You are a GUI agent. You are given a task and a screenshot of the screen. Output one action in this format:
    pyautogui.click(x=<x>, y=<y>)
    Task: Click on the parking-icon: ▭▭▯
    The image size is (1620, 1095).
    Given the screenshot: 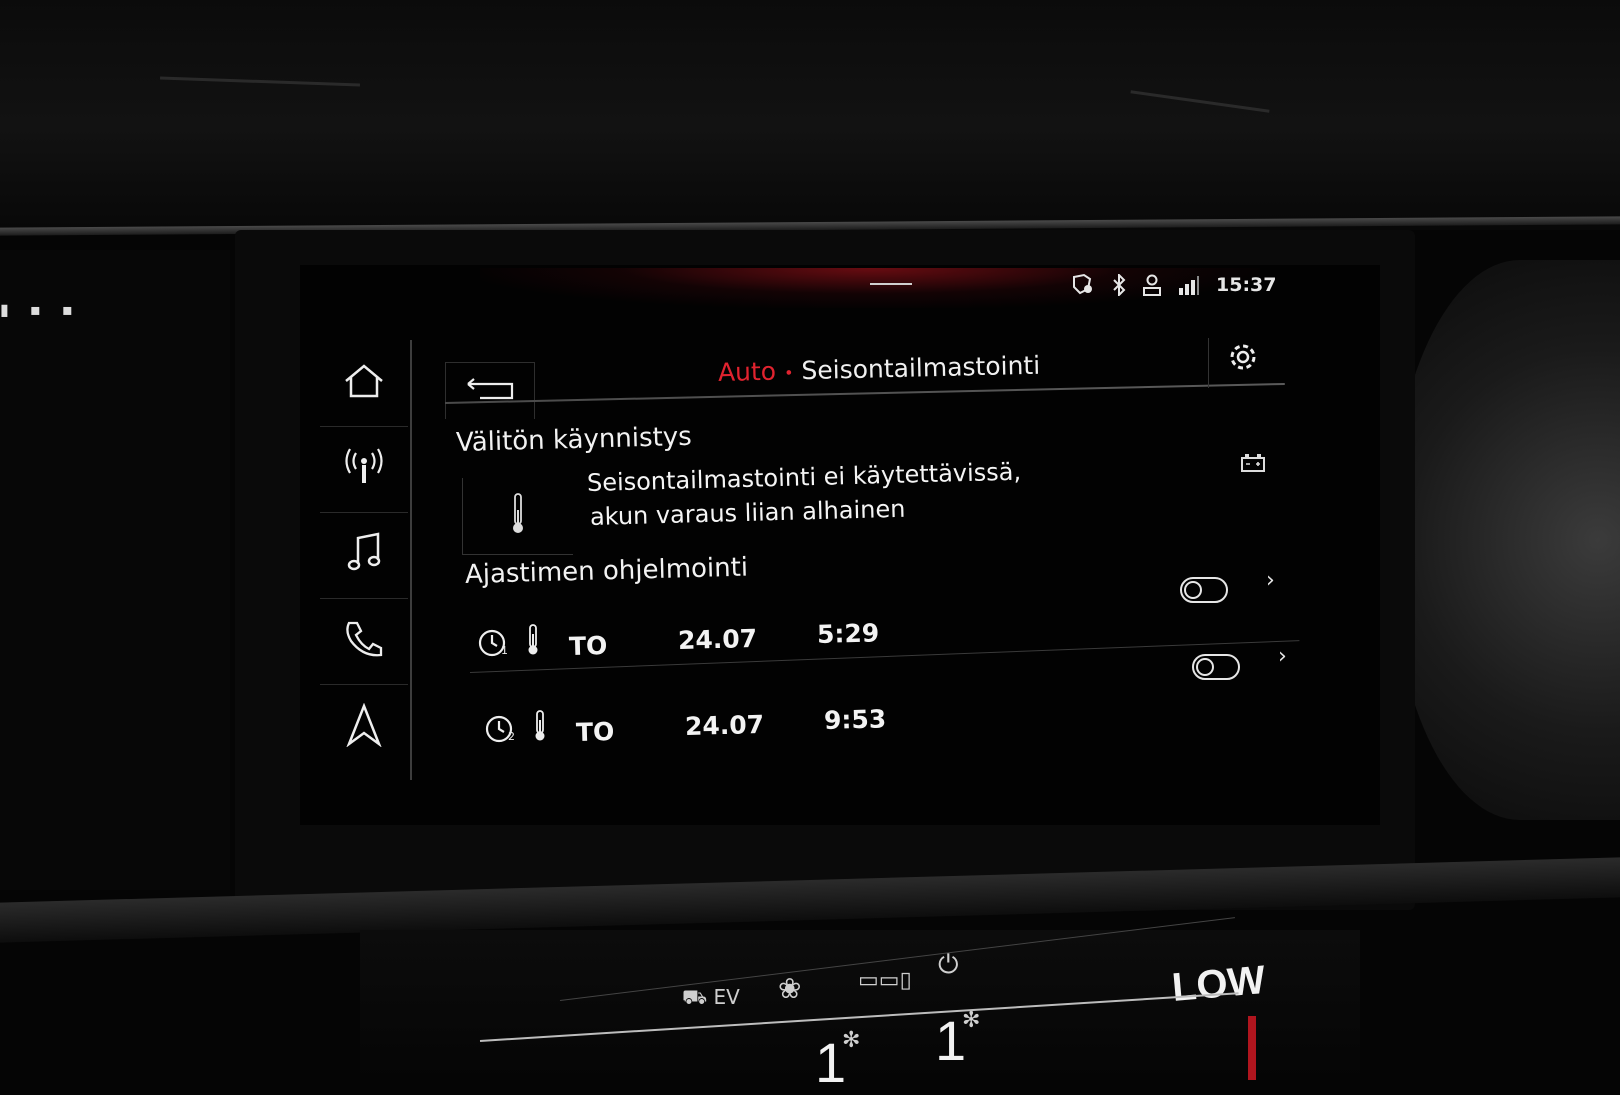 What is the action you would take?
    pyautogui.click(x=885, y=980)
    